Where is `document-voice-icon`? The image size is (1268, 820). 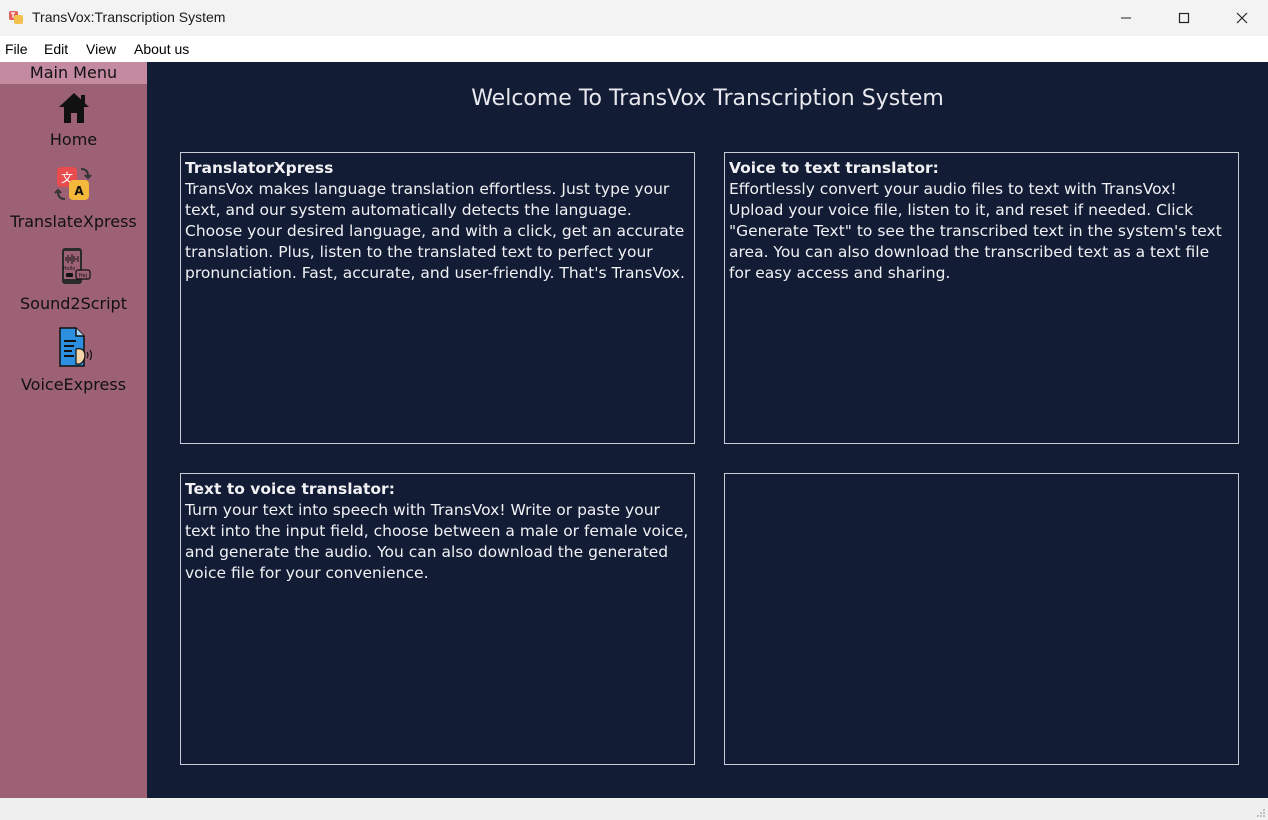
document-voice-icon is located at coordinates (75, 347).